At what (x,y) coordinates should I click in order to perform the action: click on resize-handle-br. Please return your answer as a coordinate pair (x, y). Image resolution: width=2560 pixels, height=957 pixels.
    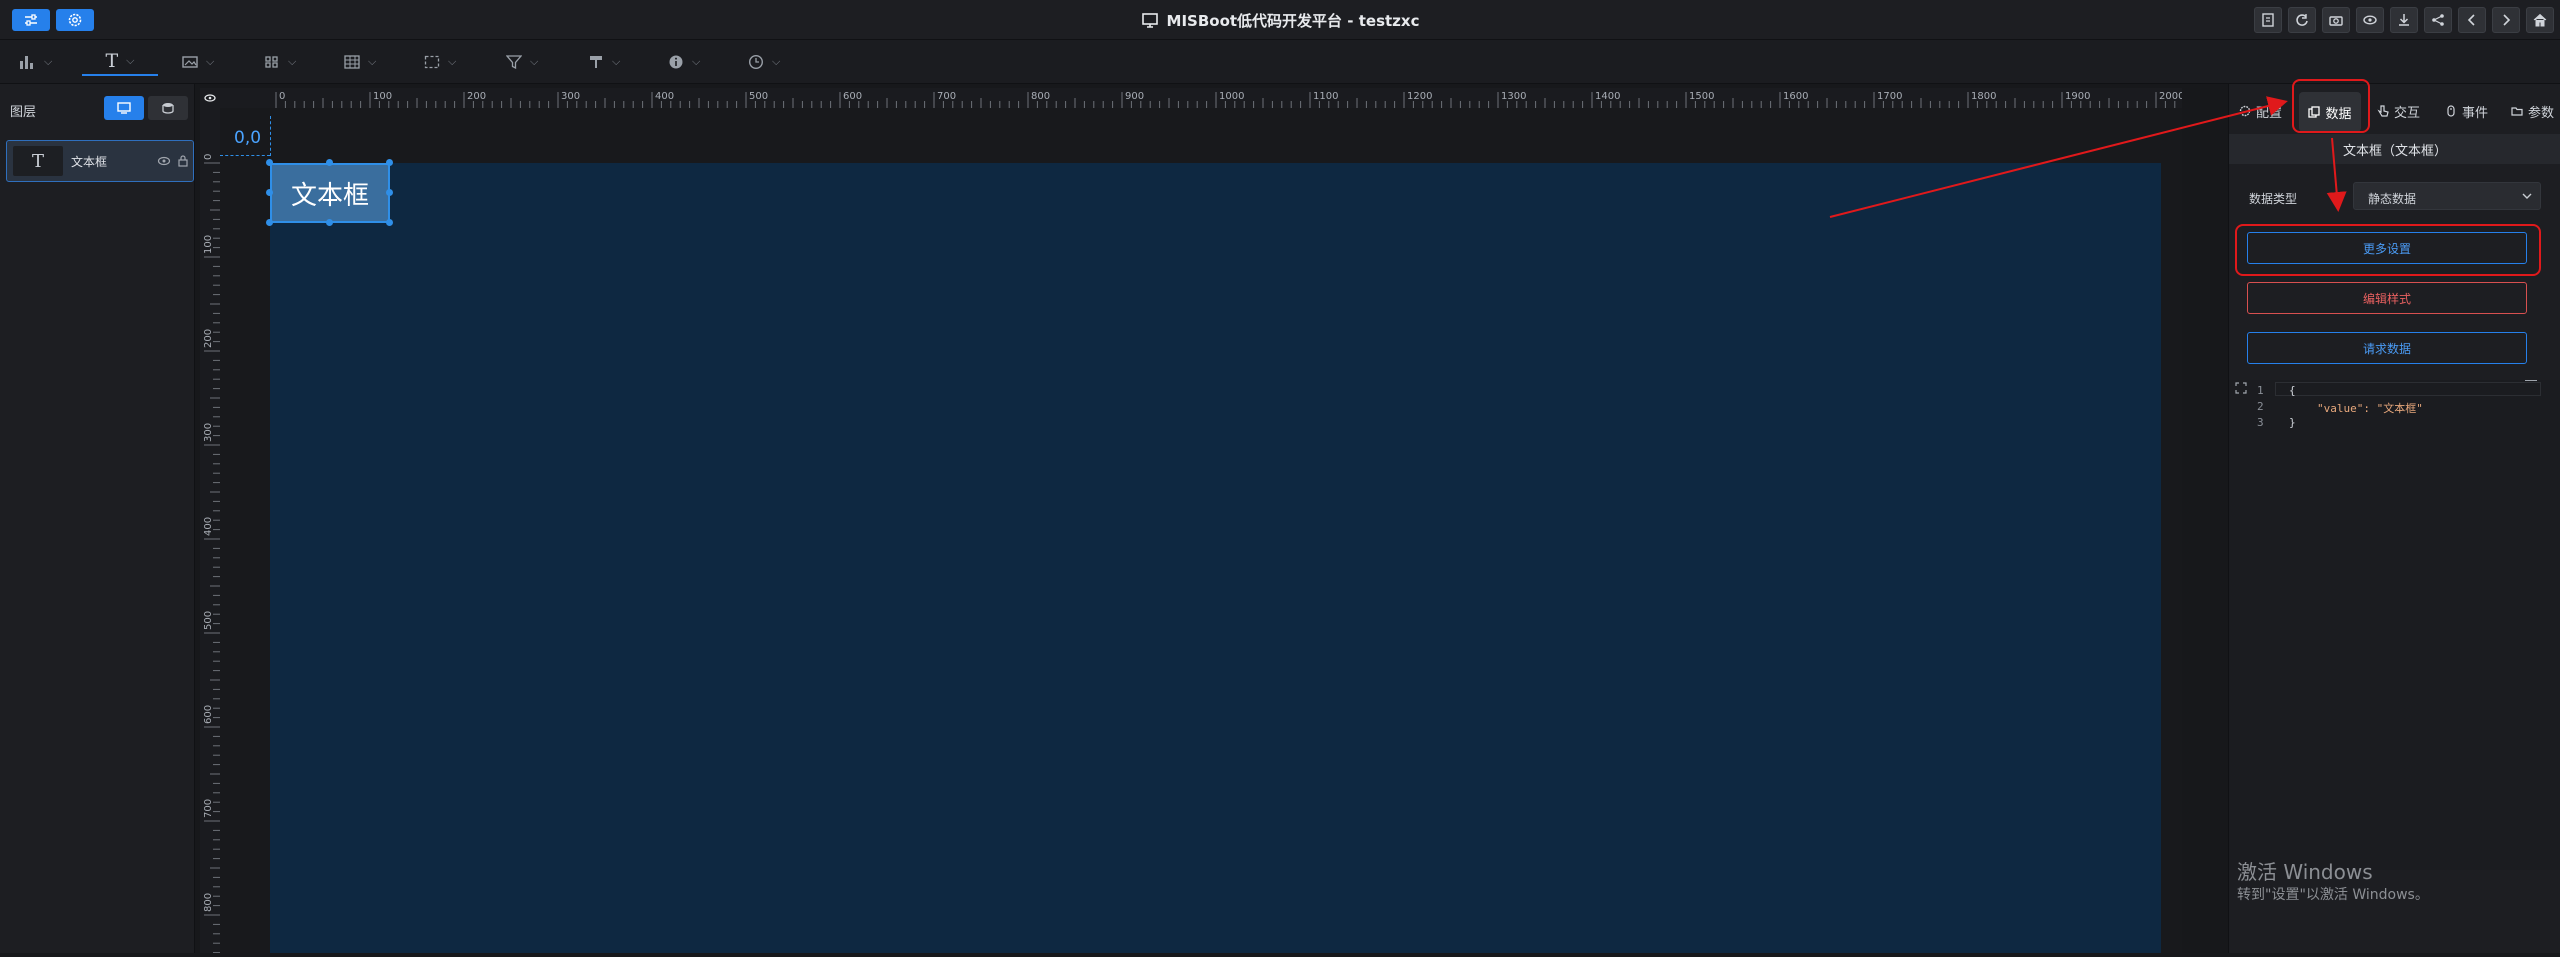
    Looking at the image, I should click on (389, 222).